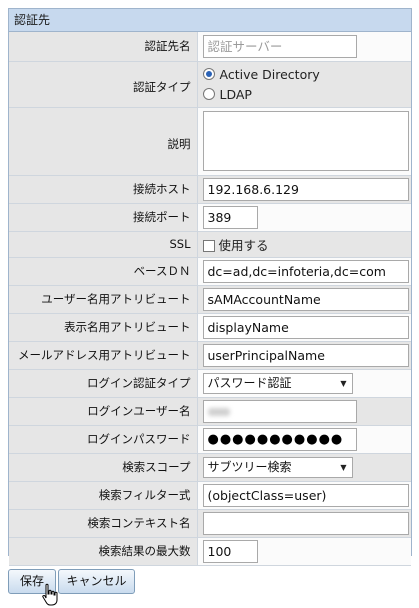 This screenshot has height=608, width=419. I want to click on radio-ldap-label: LDAP, so click(235, 94).